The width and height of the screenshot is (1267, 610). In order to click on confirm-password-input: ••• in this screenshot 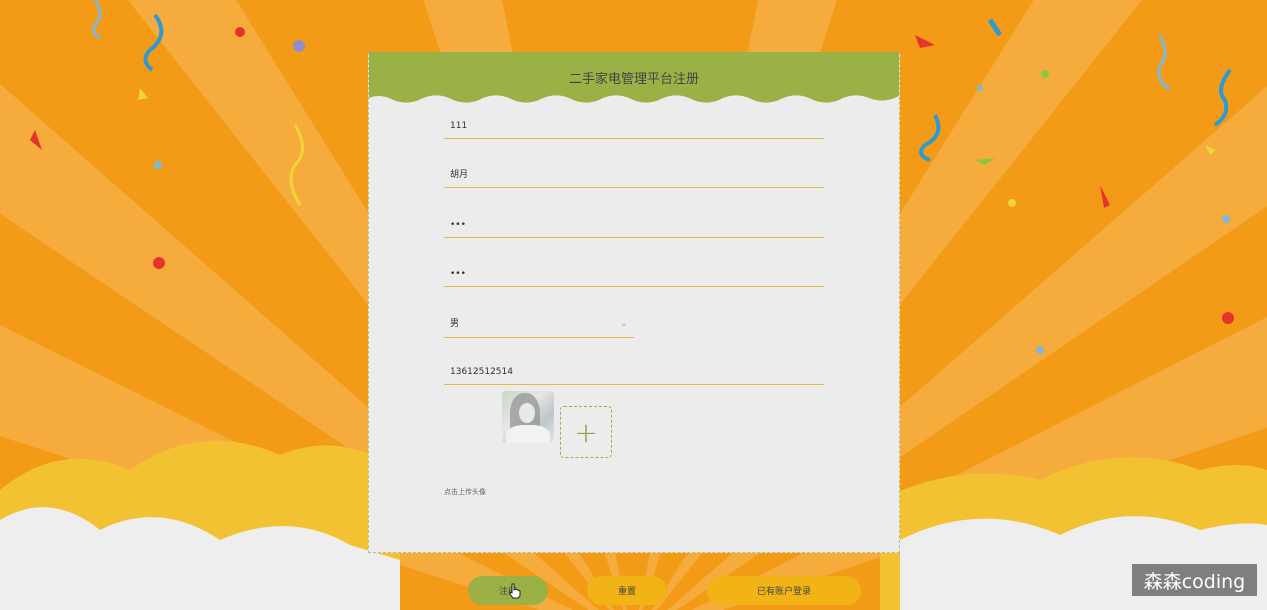, I will do `click(634, 274)`.